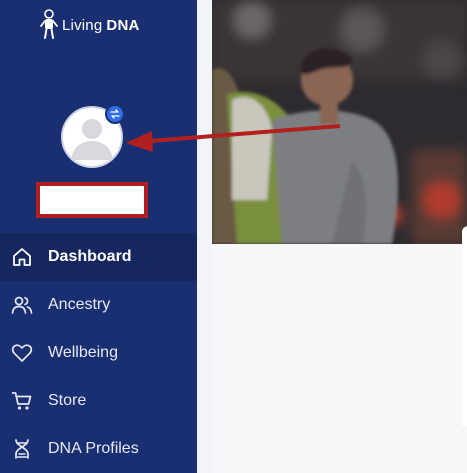 Image resolution: width=467 pixels, height=473 pixels. I want to click on content-card, so click(464, 326).